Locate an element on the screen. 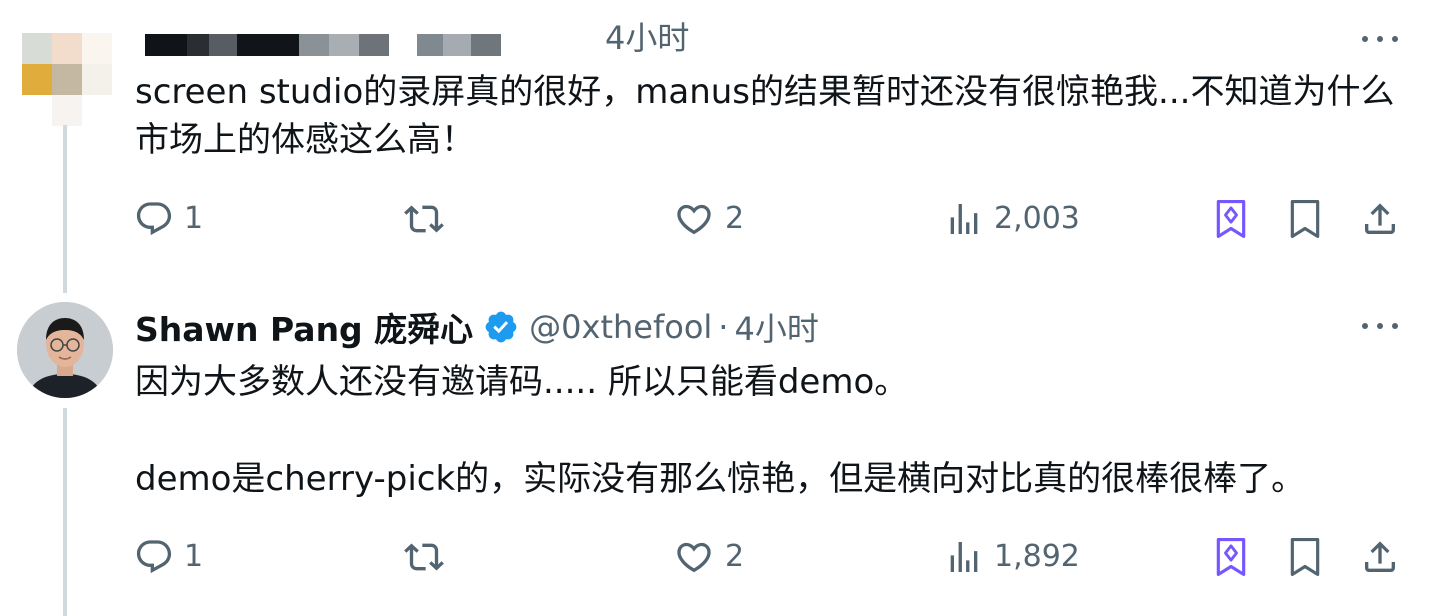 Image resolution: width=1438 pixels, height=616 pixels. action-bar: 1 2 1,892 is located at coordinates (719, 557).